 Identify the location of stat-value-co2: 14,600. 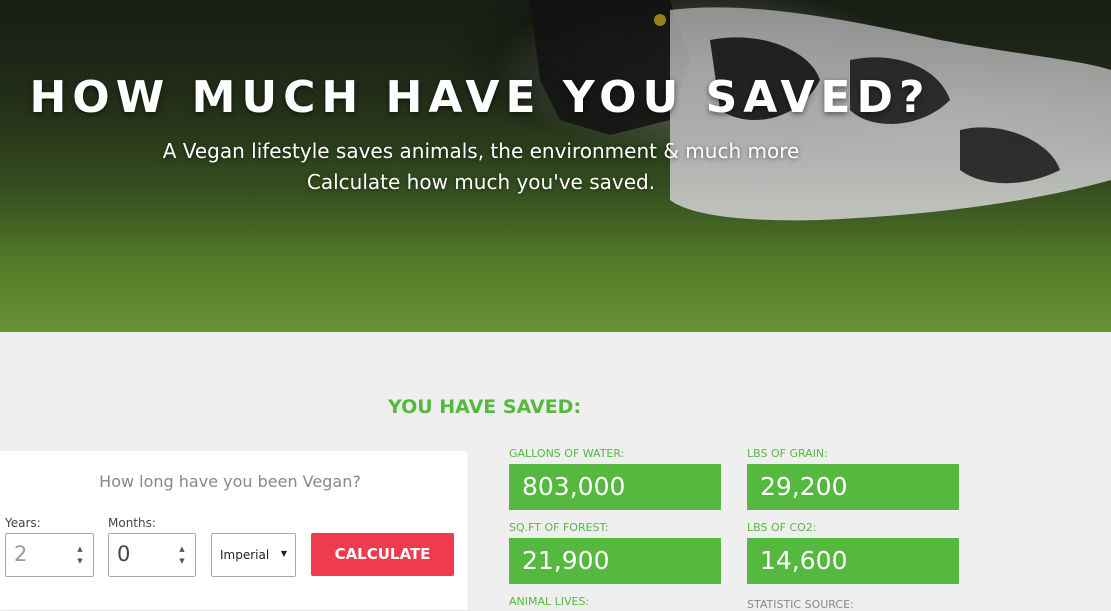
(853, 561).